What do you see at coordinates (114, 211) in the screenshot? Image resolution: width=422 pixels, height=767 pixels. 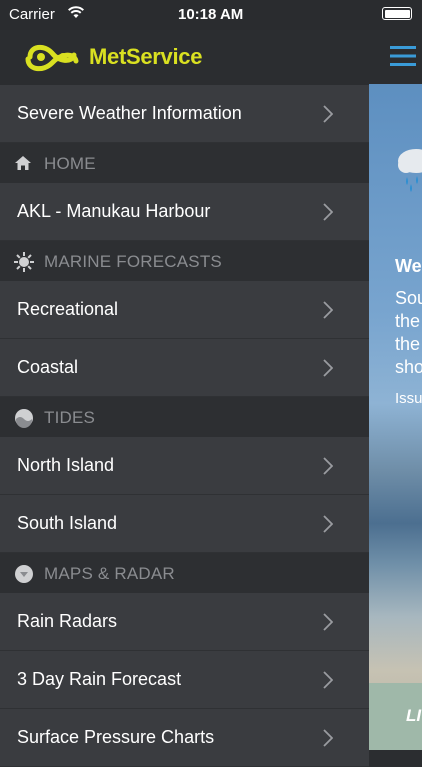 I see `menu-item-label: AKL - Manukau Harbour` at bounding box center [114, 211].